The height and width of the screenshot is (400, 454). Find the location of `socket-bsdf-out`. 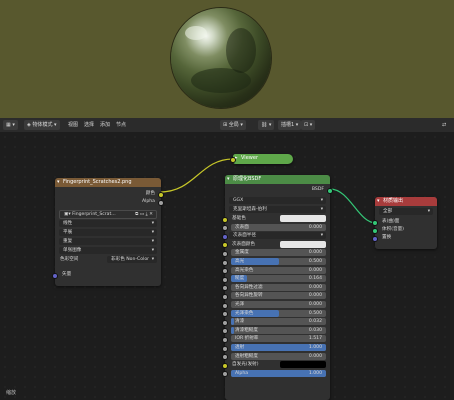

socket-bsdf-out is located at coordinates (330, 190).